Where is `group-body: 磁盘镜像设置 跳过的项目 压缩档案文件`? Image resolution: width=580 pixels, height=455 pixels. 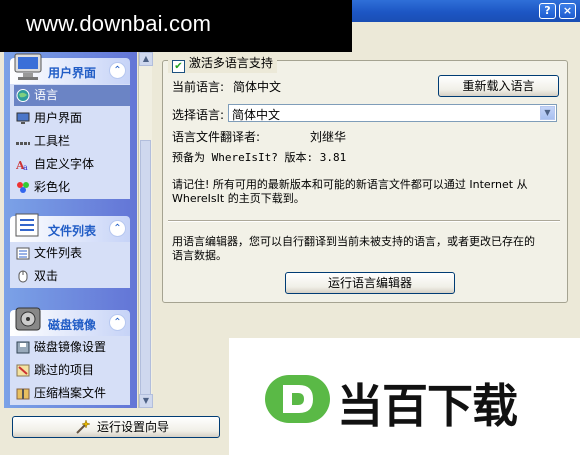 group-body: 磁盘镜像设置 跳过的项目 压缩档案文件 is located at coordinates (70, 370).